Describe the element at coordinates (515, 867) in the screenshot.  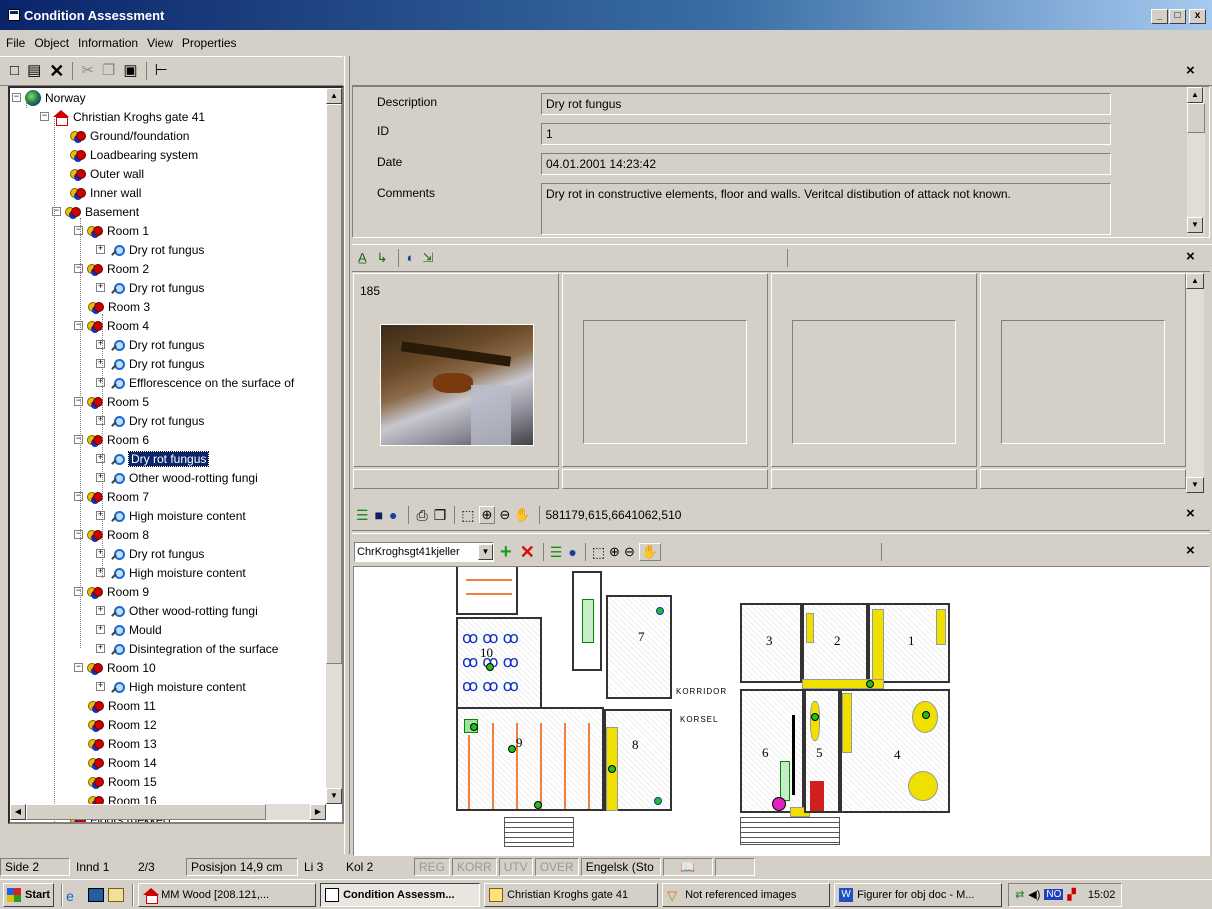
I see `status-utv: UTV` at that location.